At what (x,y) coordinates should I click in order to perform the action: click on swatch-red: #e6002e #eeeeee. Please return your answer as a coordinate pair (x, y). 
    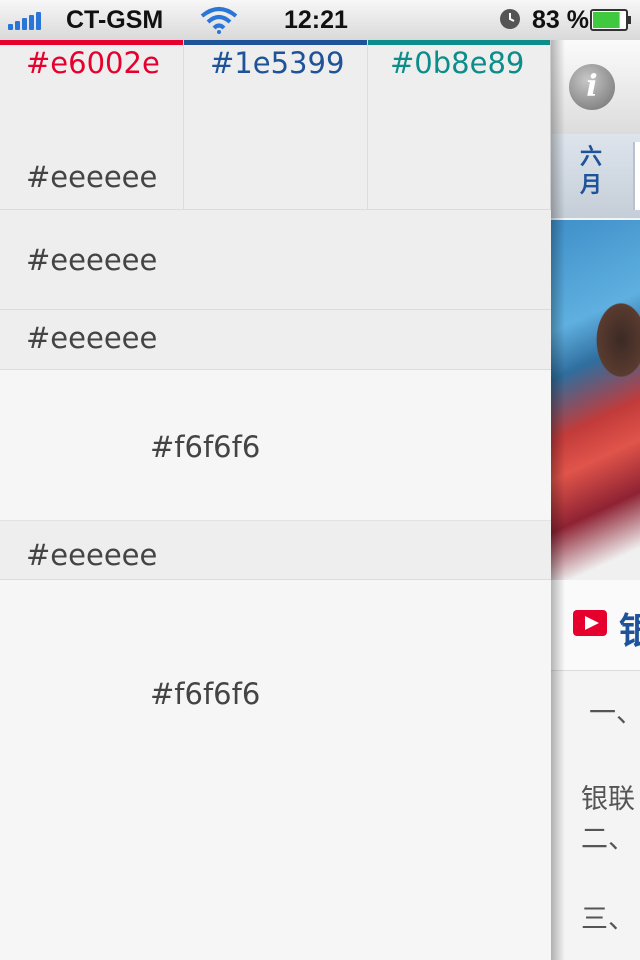
    Looking at the image, I should click on (92, 125).